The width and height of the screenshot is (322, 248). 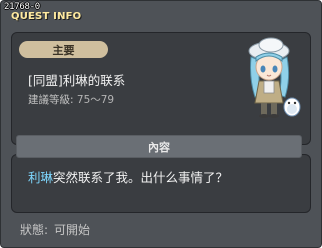 What do you see at coordinates (46, 16) in the screenshot?
I see `window-title: QUEST INFO` at bounding box center [46, 16].